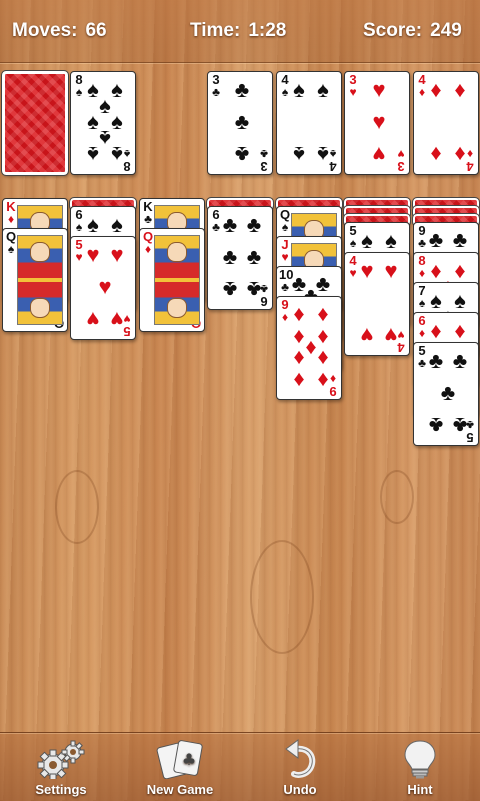 This screenshot has height=801, width=480. Describe the element at coordinates (267, 30) in the screenshot. I see `time-value: 1:28` at that location.